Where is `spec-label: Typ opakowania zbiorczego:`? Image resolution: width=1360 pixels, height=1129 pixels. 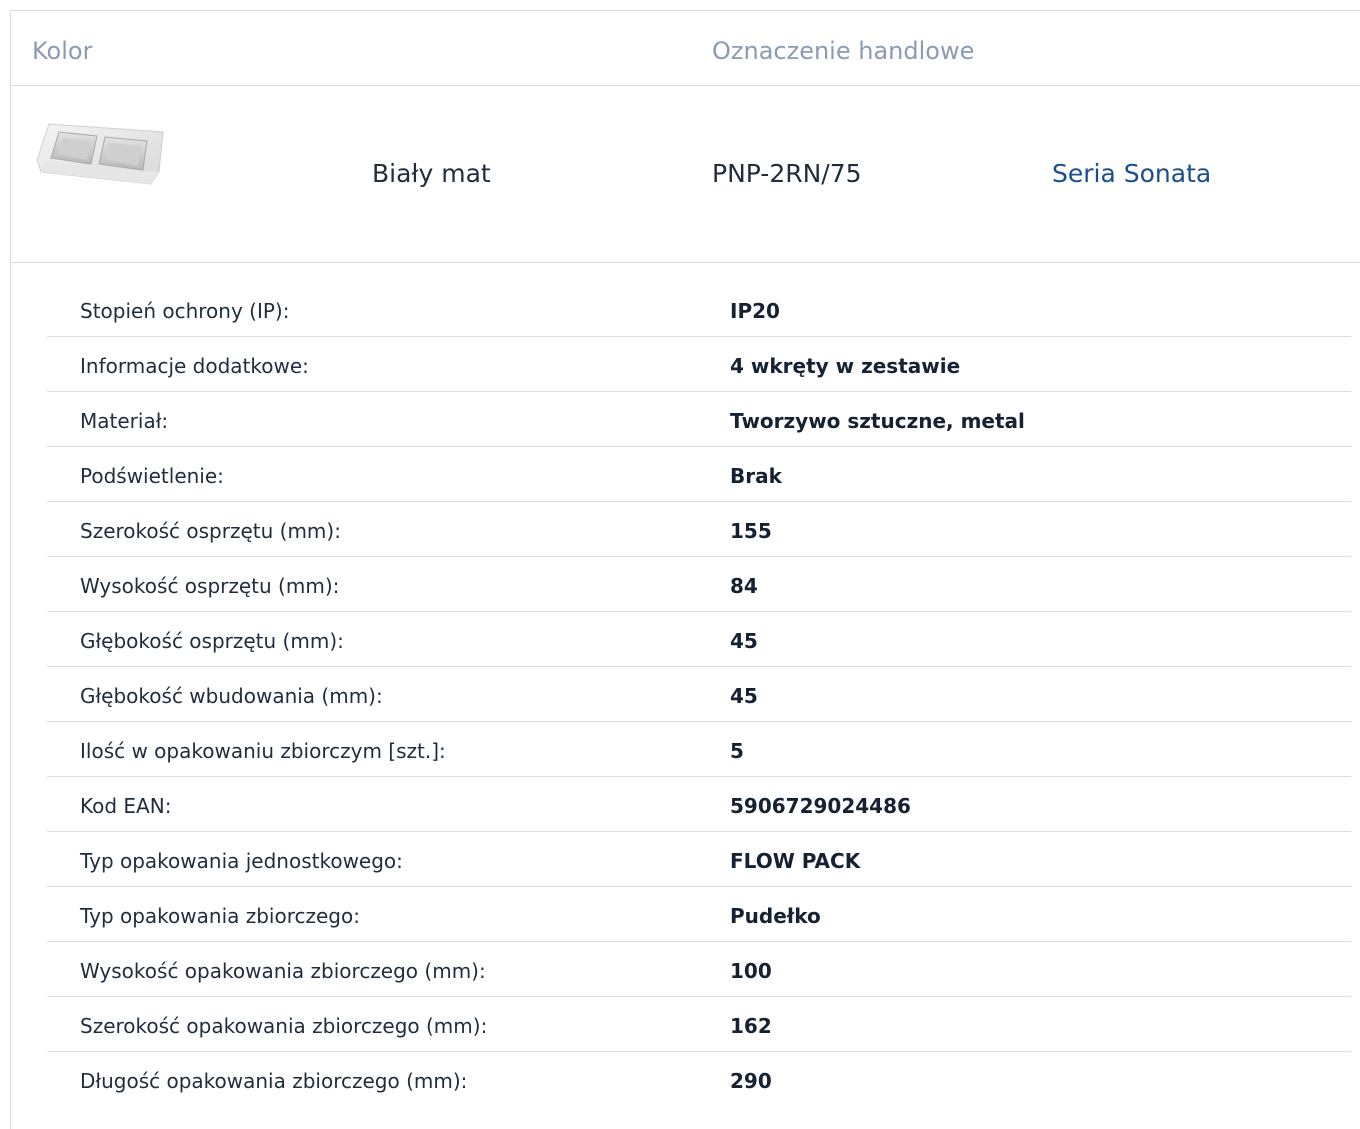
spec-label: Typ opakowania zbiorczego: is located at coordinates (220, 916).